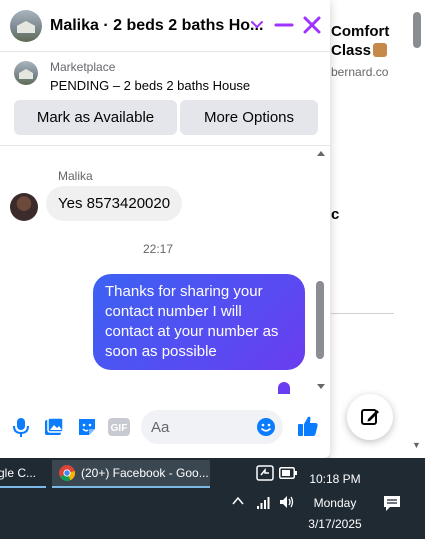 The height and width of the screenshot is (539, 425). Describe the element at coordinates (257, 24) in the screenshot. I see `chevron-down-icon` at that location.